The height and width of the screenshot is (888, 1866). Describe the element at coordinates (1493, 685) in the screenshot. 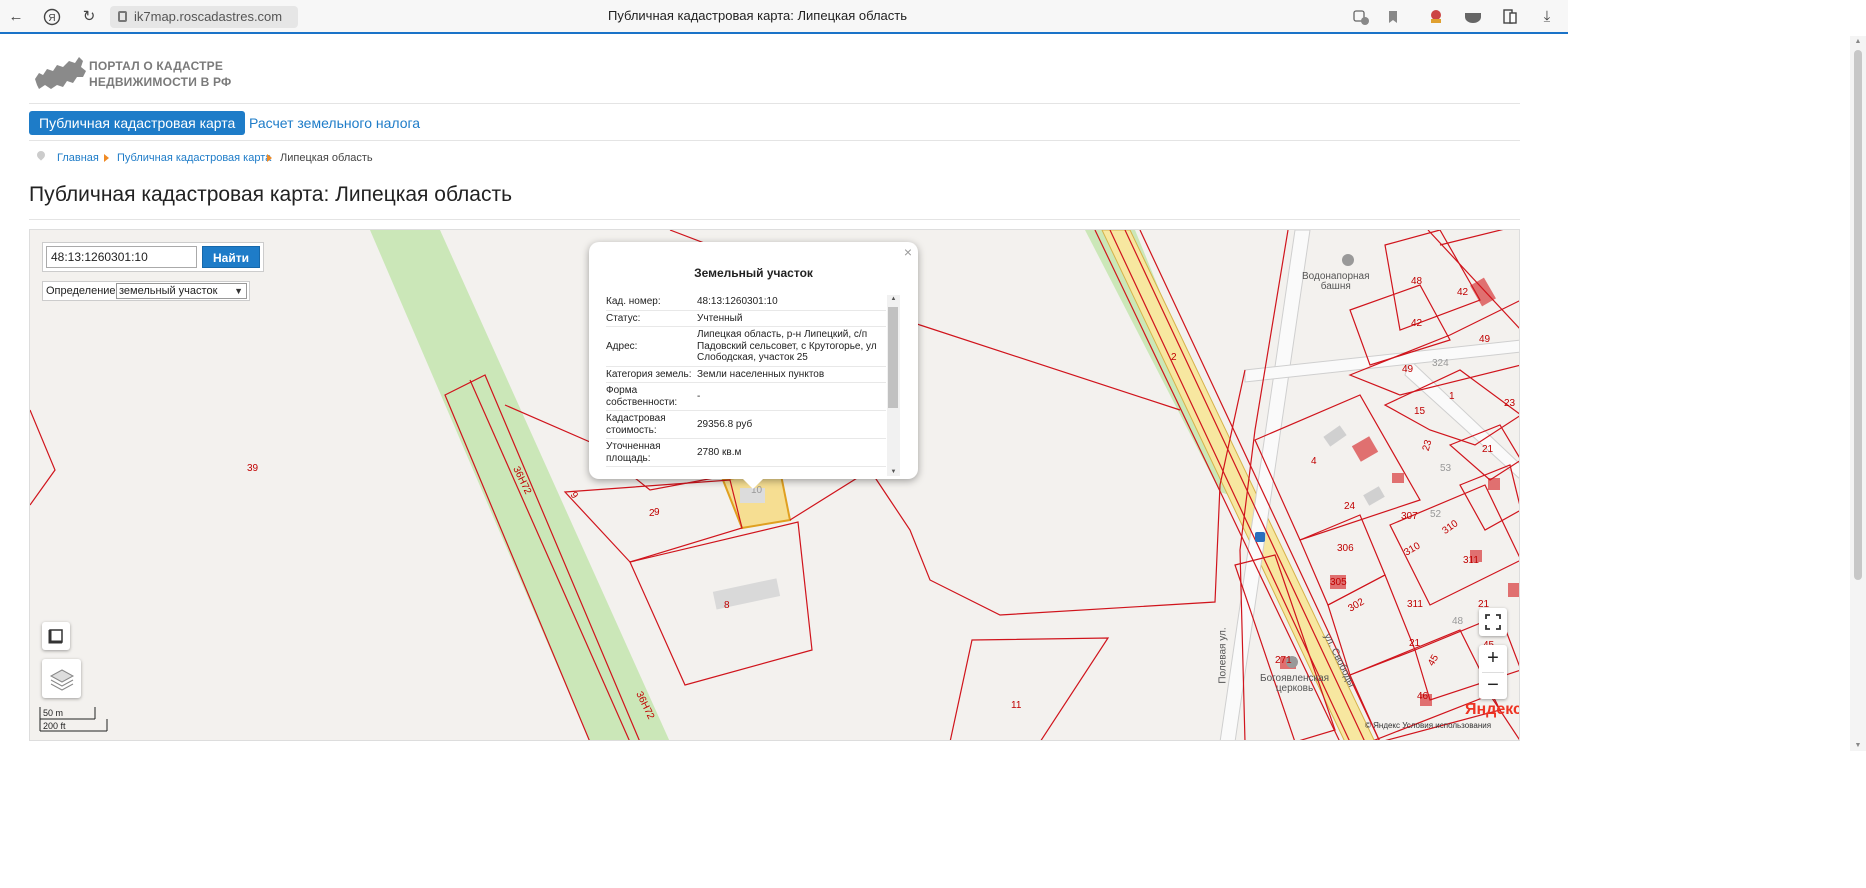

I see `zoom-out-icon: −` at that location.